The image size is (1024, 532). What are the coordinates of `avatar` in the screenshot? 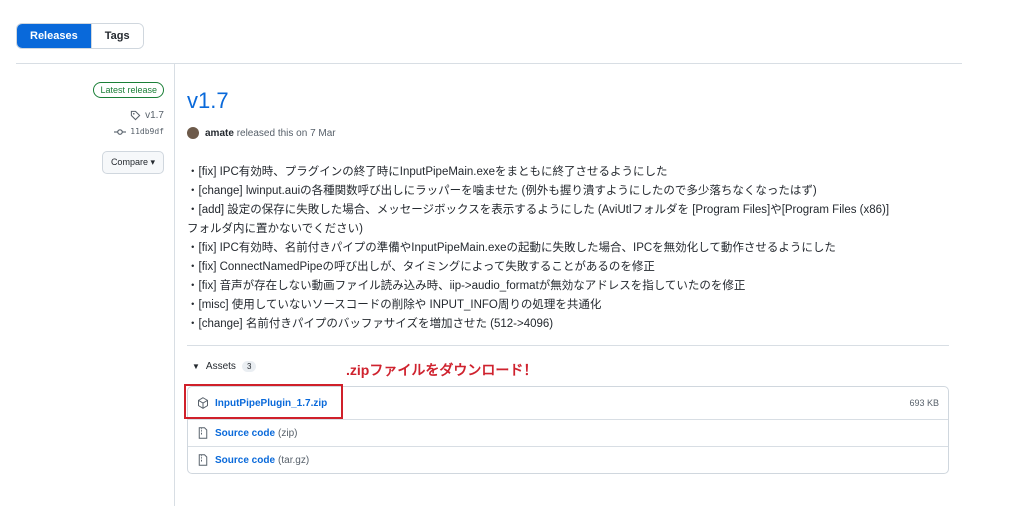 It's located at (193, 133).